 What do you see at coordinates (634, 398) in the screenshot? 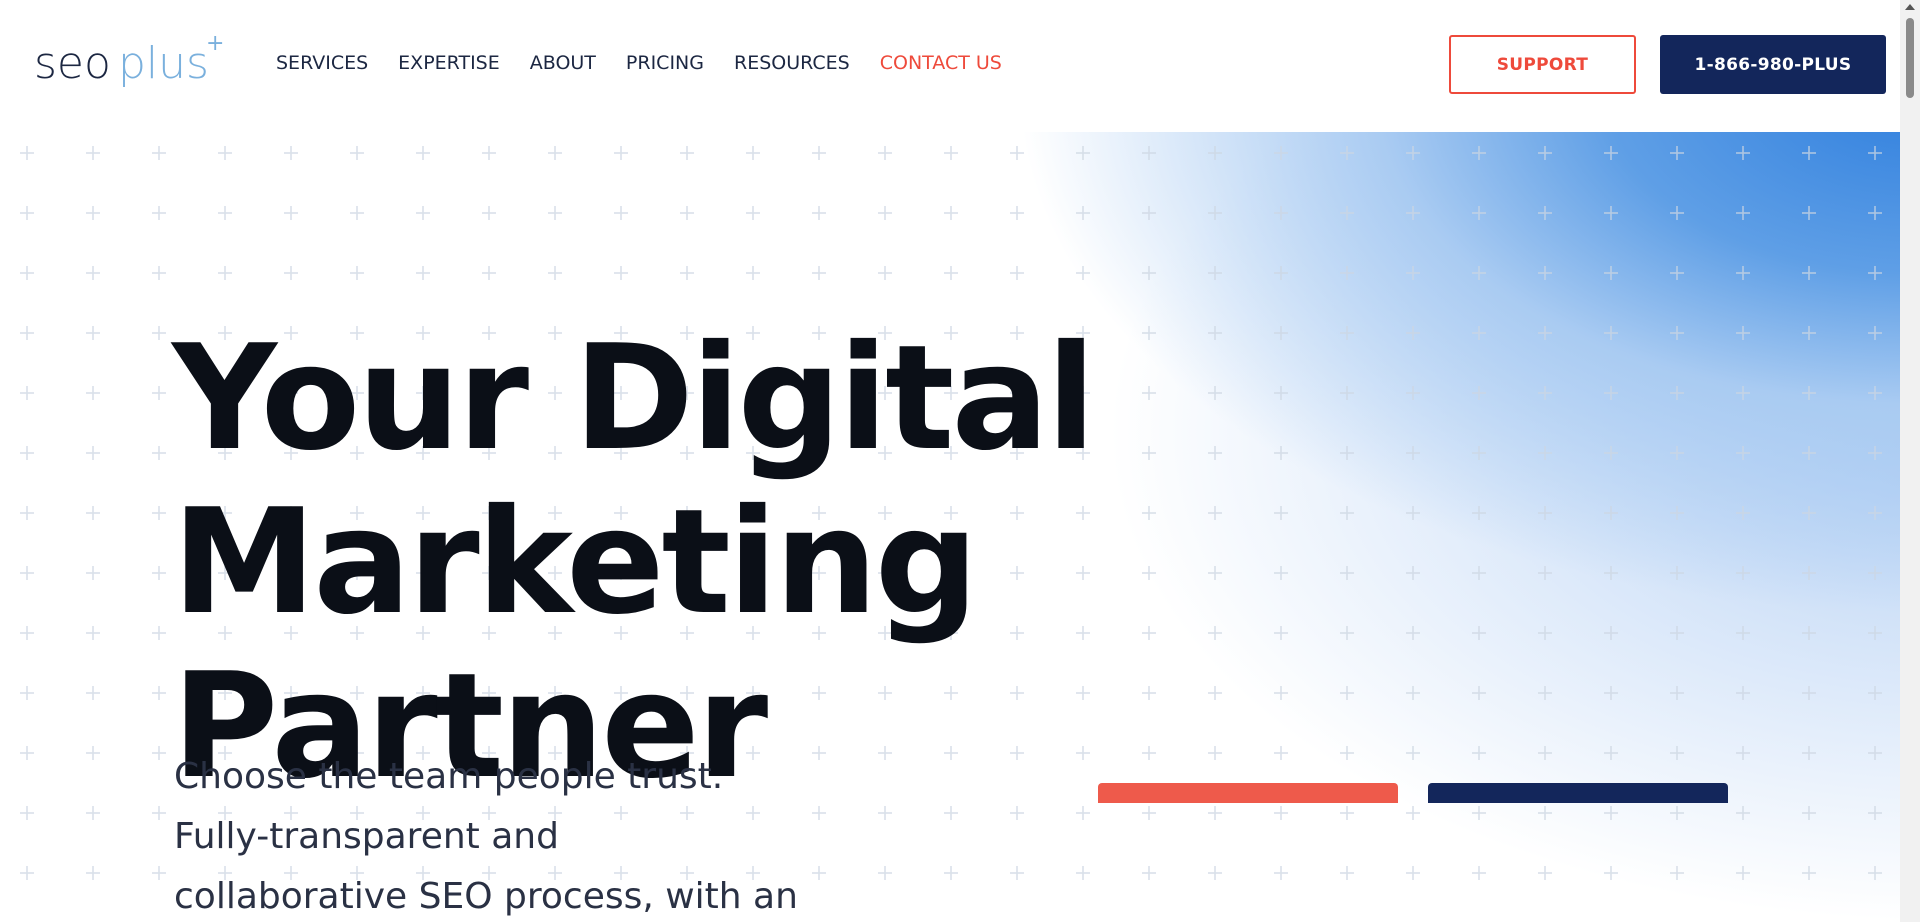
I see `hero-headline-line-1: Your Digital` at bounding box center [634, 398].